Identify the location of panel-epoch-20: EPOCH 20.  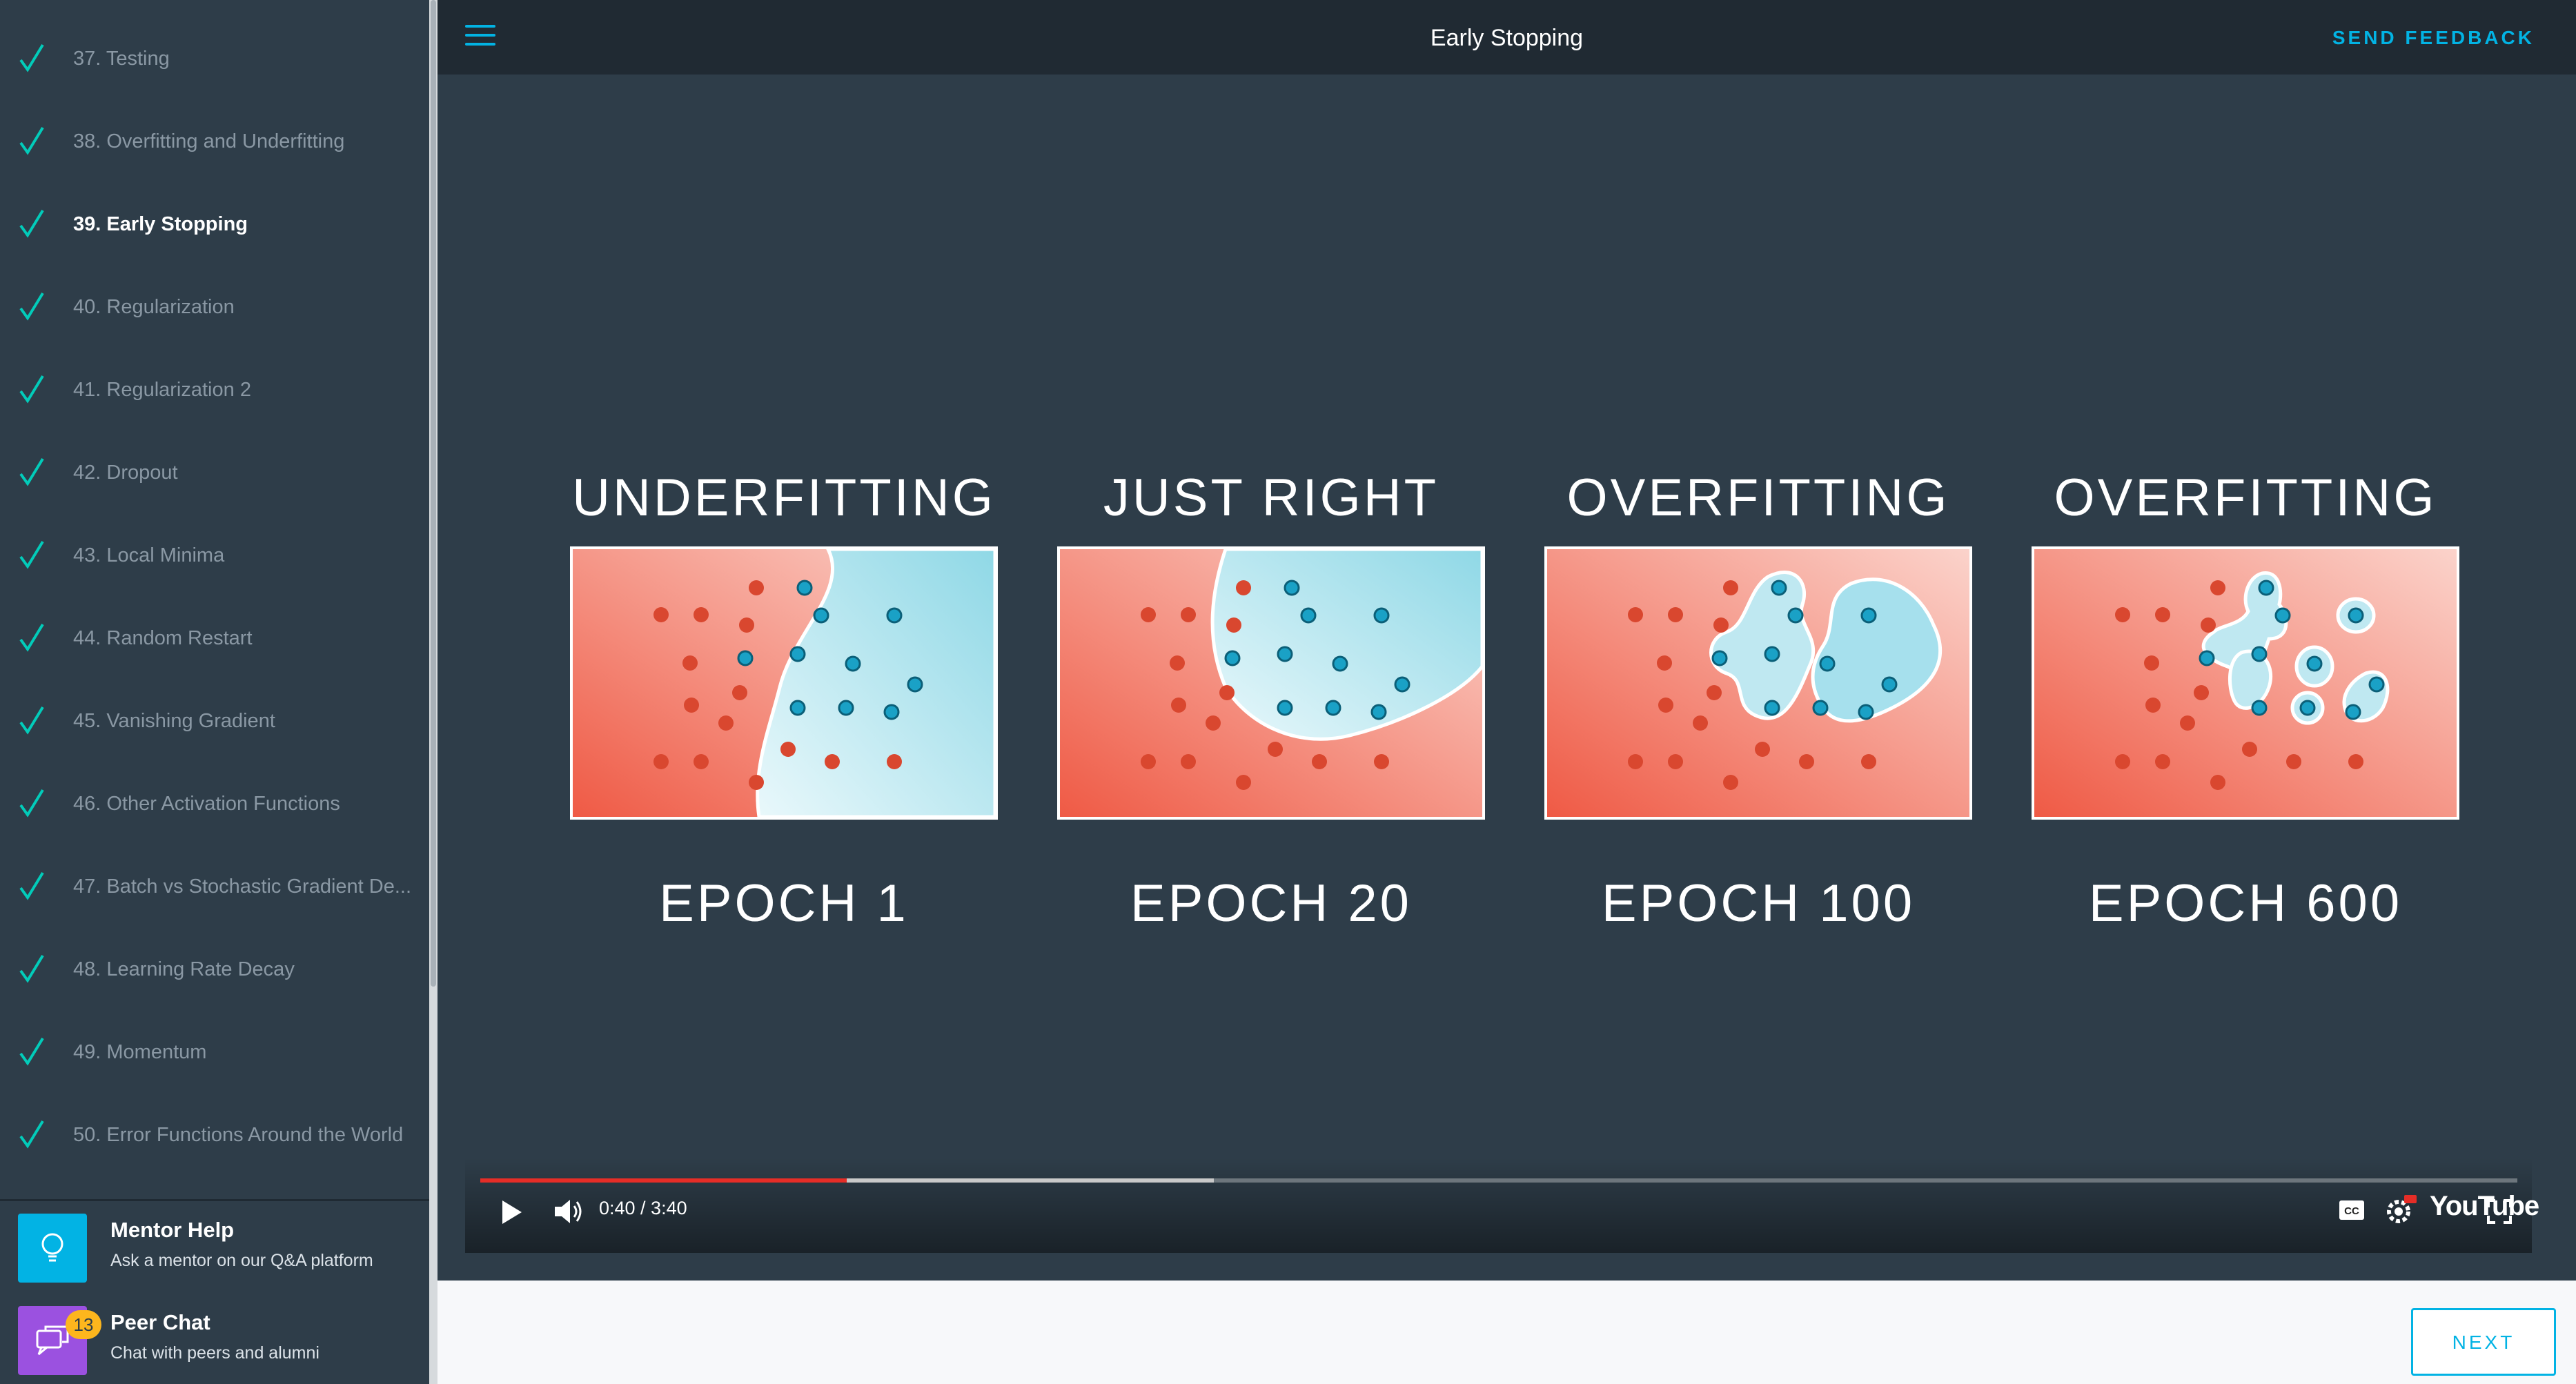
(1271, 903).